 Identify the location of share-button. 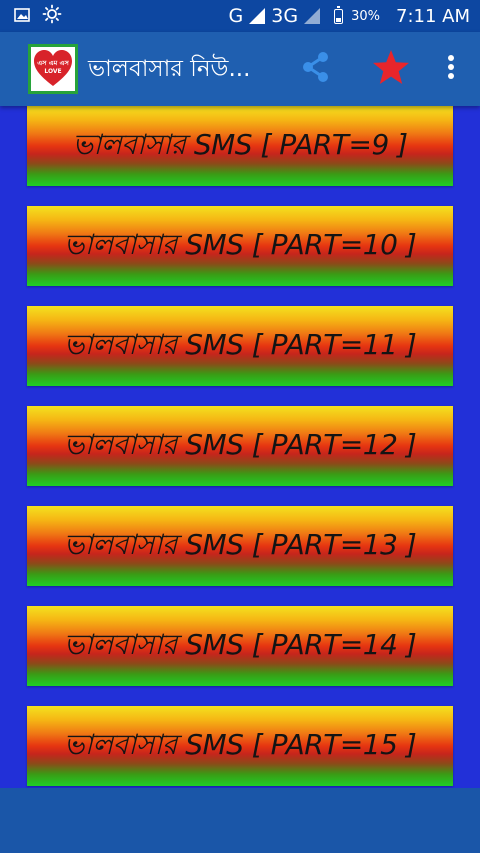
(316, 69).